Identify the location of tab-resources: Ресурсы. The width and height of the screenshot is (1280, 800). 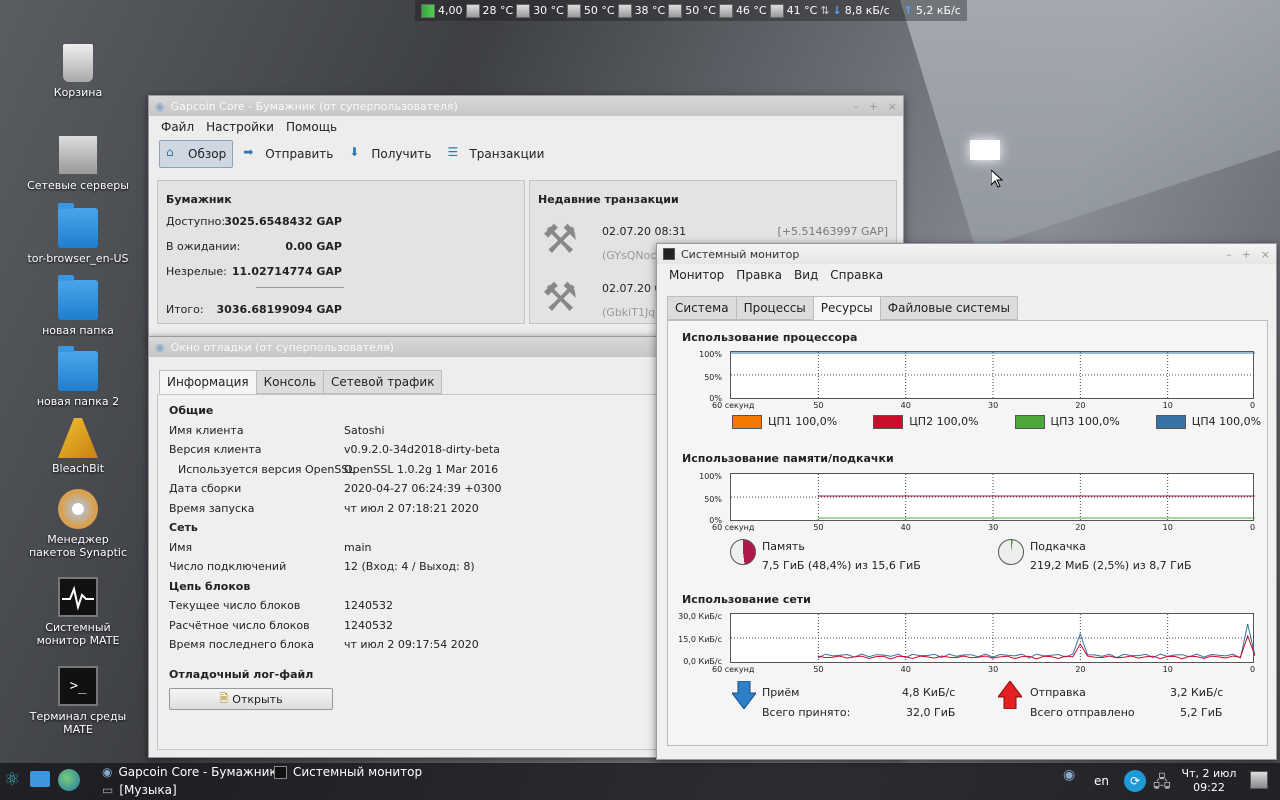
(846, 308).